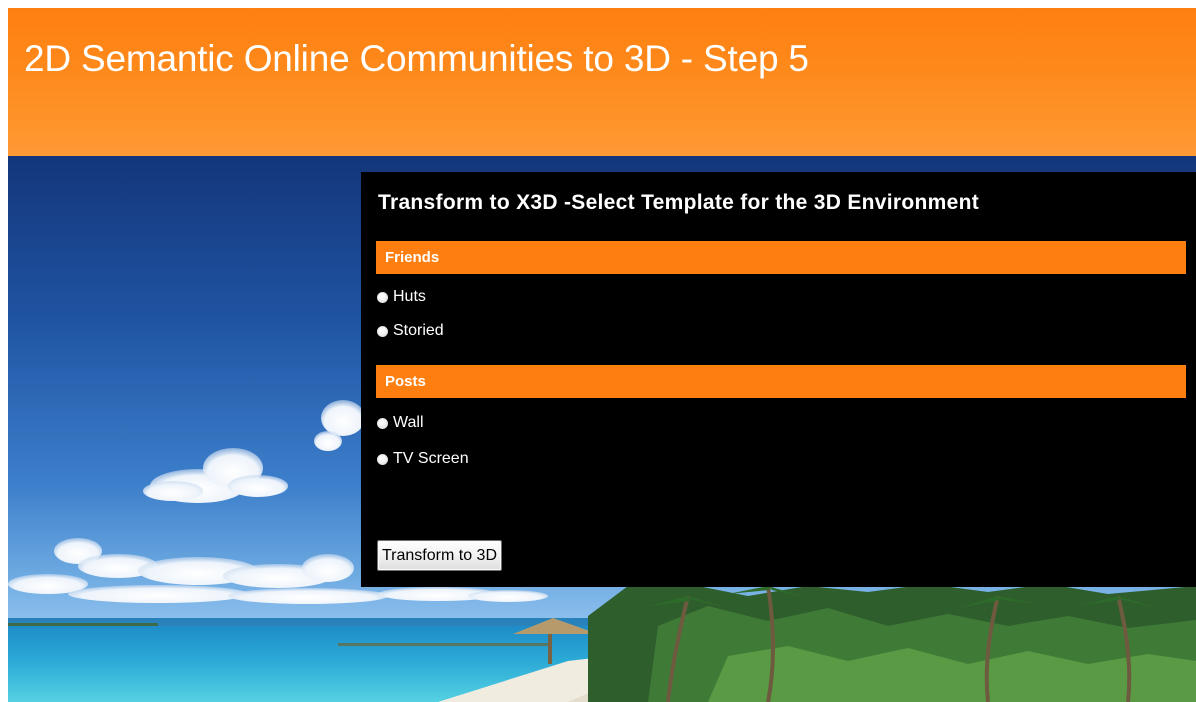  Describe the element at coordinates (412, 257) in the screenshot. I see `section-heading-friends: Friends` at that location.